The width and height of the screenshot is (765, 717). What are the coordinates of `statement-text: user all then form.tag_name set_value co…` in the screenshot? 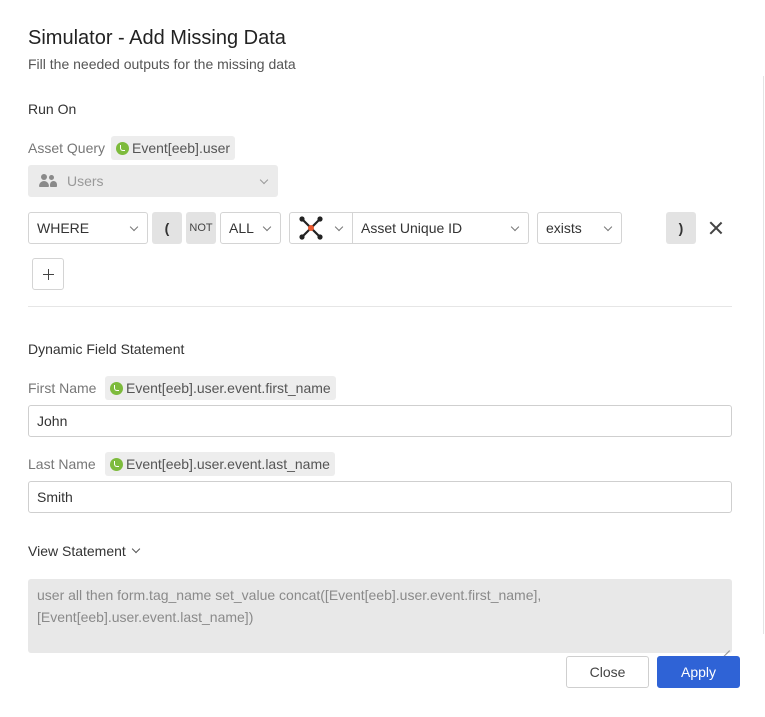 It's located at (289, 606).